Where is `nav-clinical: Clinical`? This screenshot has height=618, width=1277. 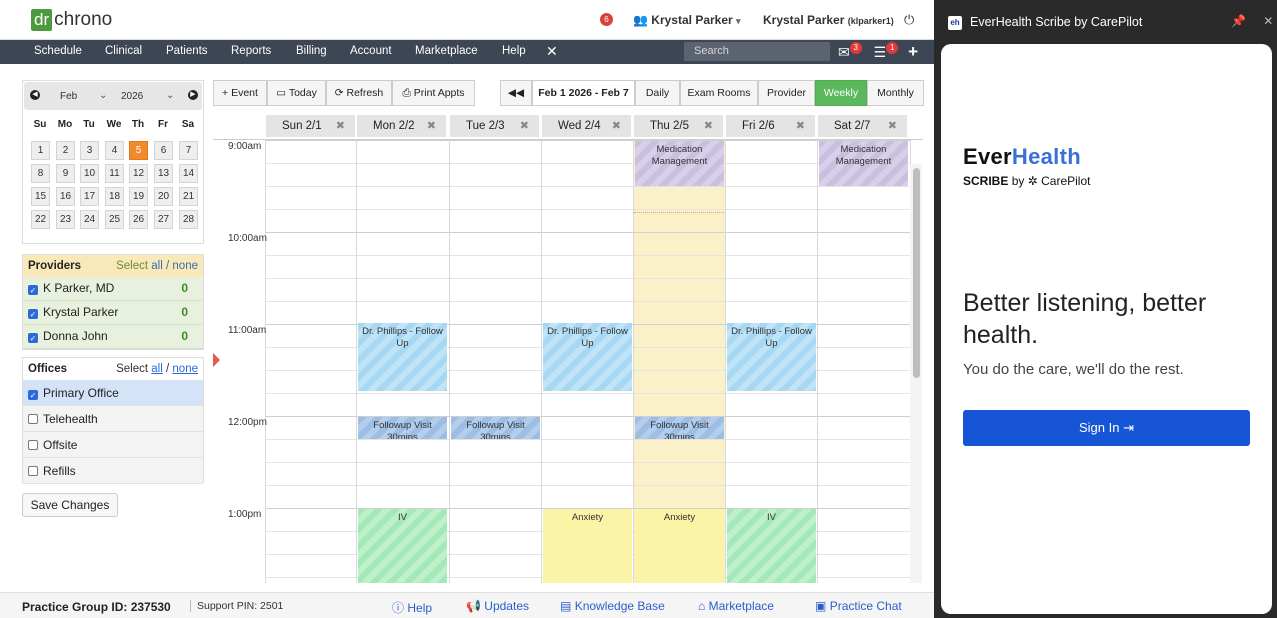 nav-clinical: Clinical is located at coordinates (123, 51).